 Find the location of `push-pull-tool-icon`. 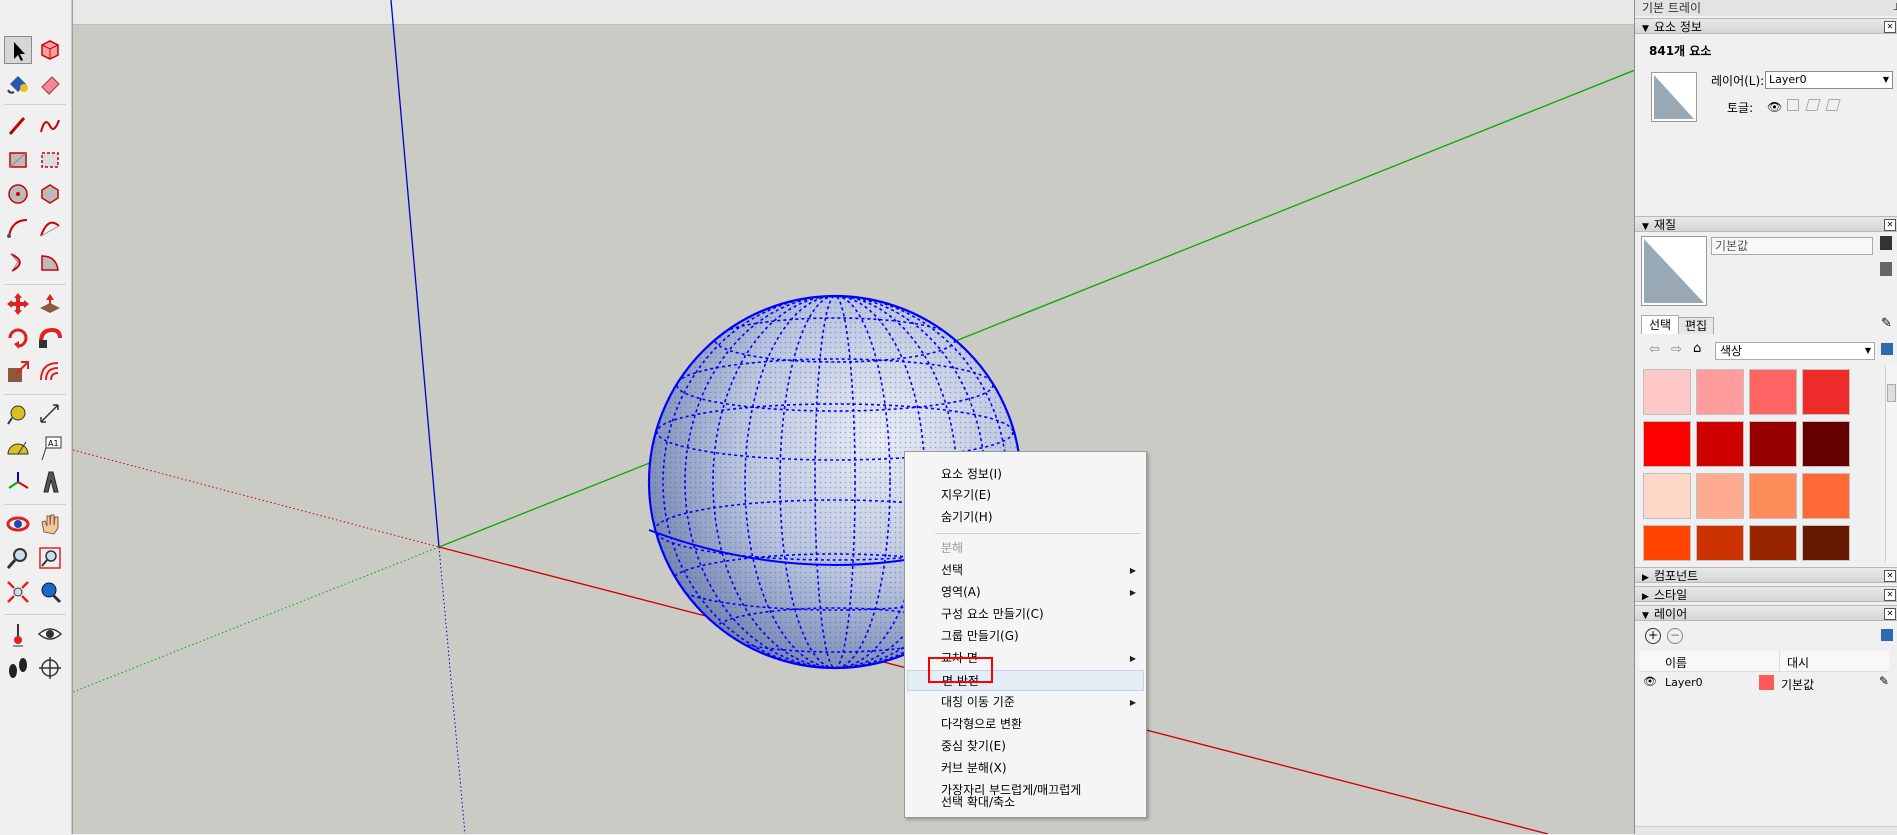

push-pull-tool-icon is located at coordinates (50, 304).